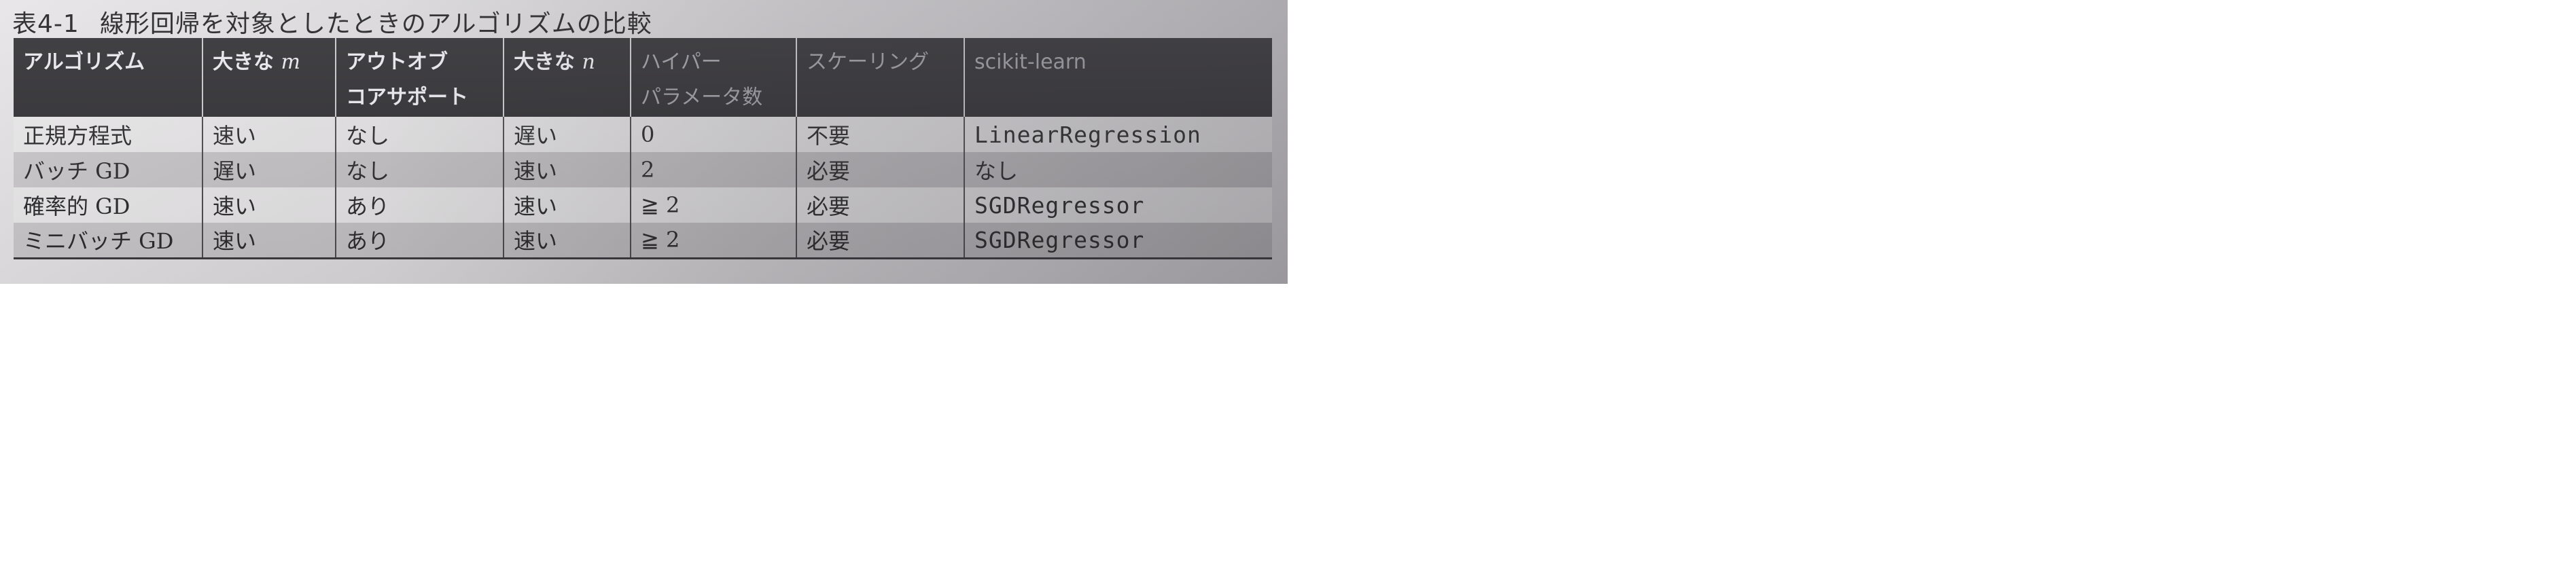 Image resolution: width=2576 pixels, height=569 pixels. Describe the element at coordinates (1118, 134) in the screenshot. I see `cell-scikit-learn: LinearRegression` at that location.